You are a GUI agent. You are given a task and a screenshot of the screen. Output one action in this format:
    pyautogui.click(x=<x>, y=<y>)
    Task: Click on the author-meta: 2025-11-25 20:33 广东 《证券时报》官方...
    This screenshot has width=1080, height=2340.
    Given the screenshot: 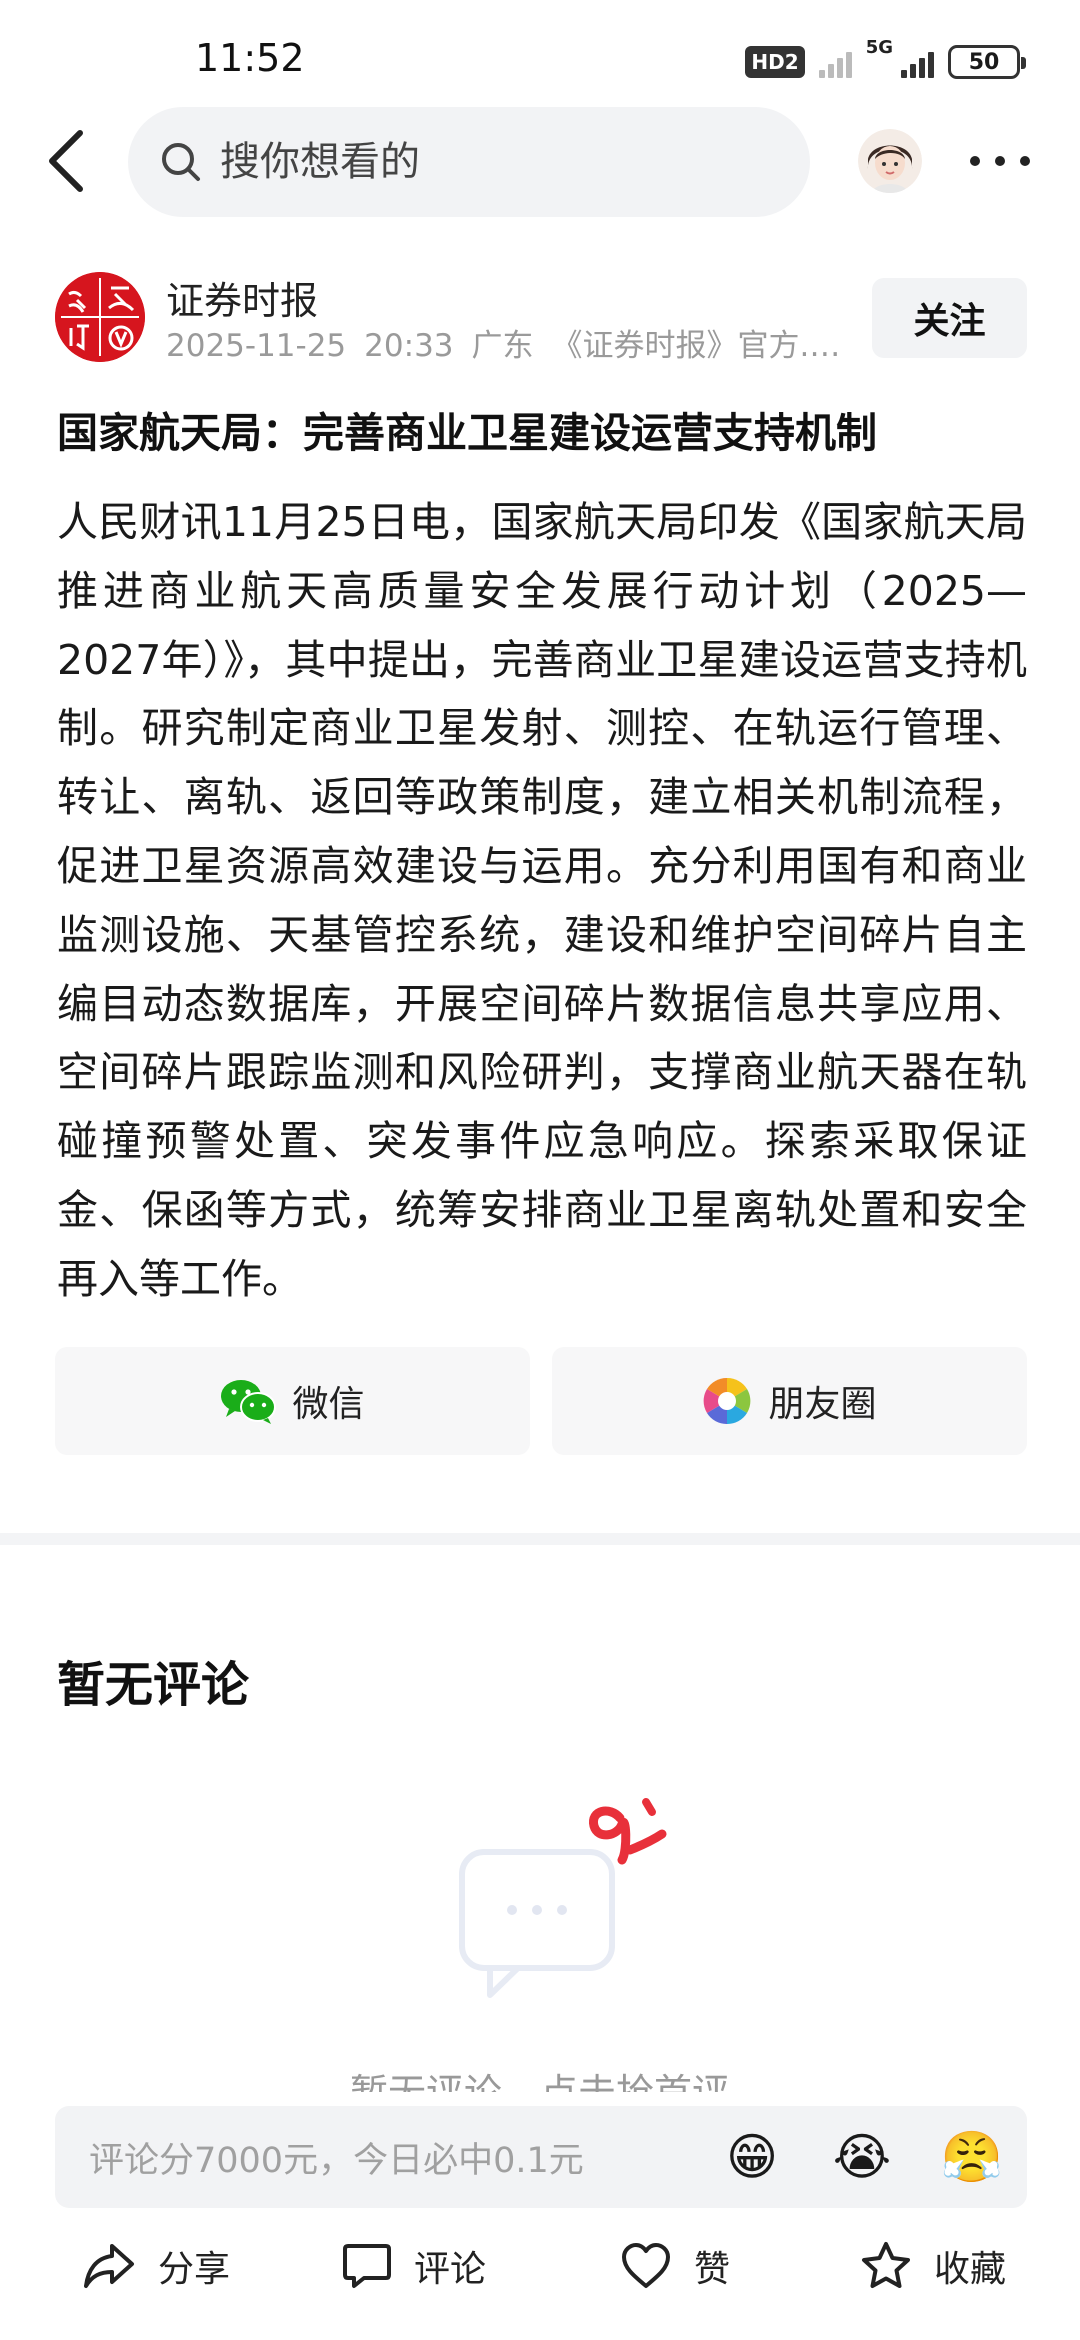 What is the action you would take?
    pyautogui.click(x=506, y=342)
    